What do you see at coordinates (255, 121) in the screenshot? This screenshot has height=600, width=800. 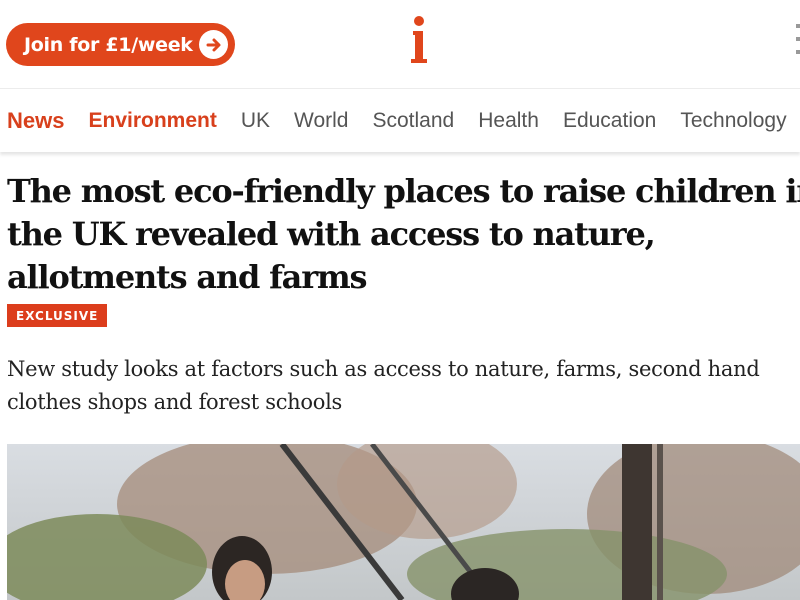 I see `nav-item-uk: UK` at bounding box center [255, 121].